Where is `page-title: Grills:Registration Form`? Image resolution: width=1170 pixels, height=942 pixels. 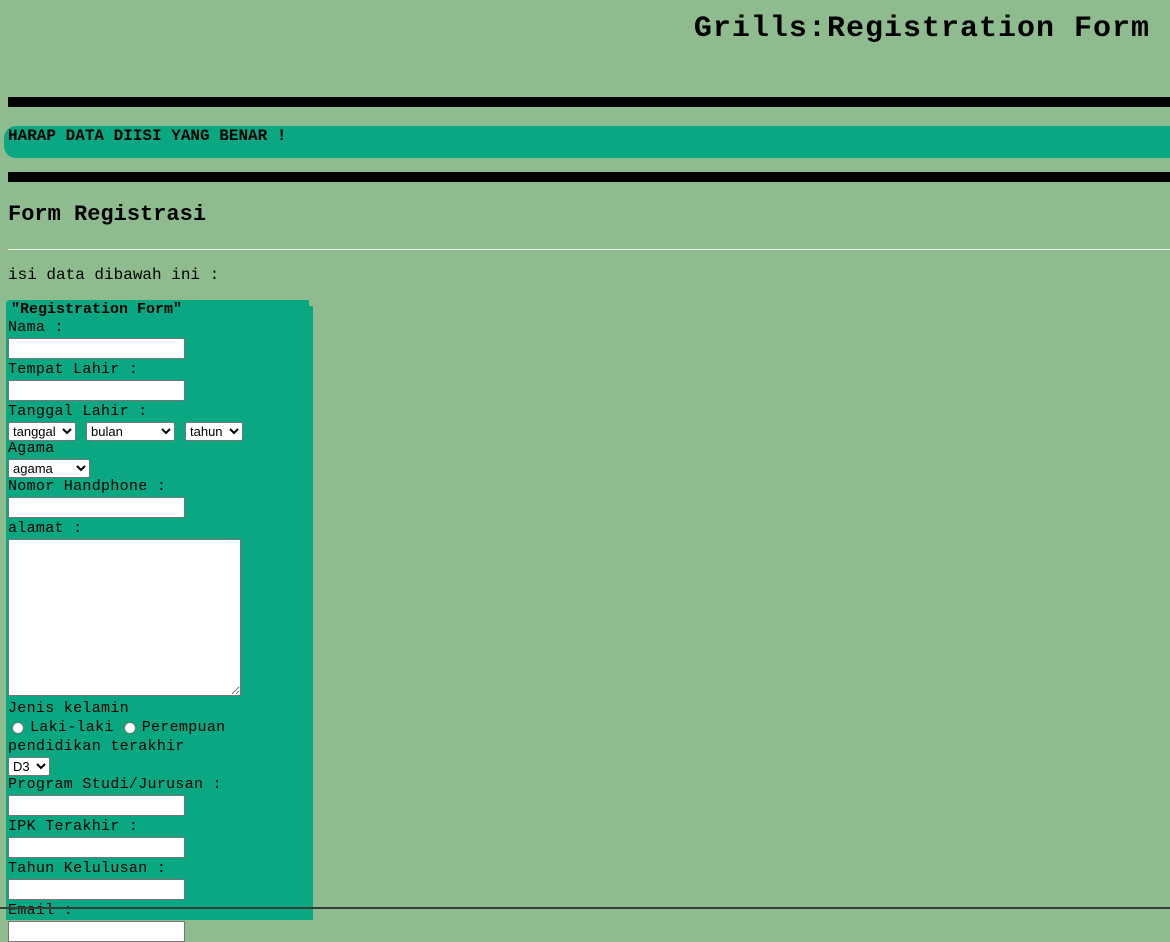
page-title: Grills:Registration Form is located at coordinates (921, 29).